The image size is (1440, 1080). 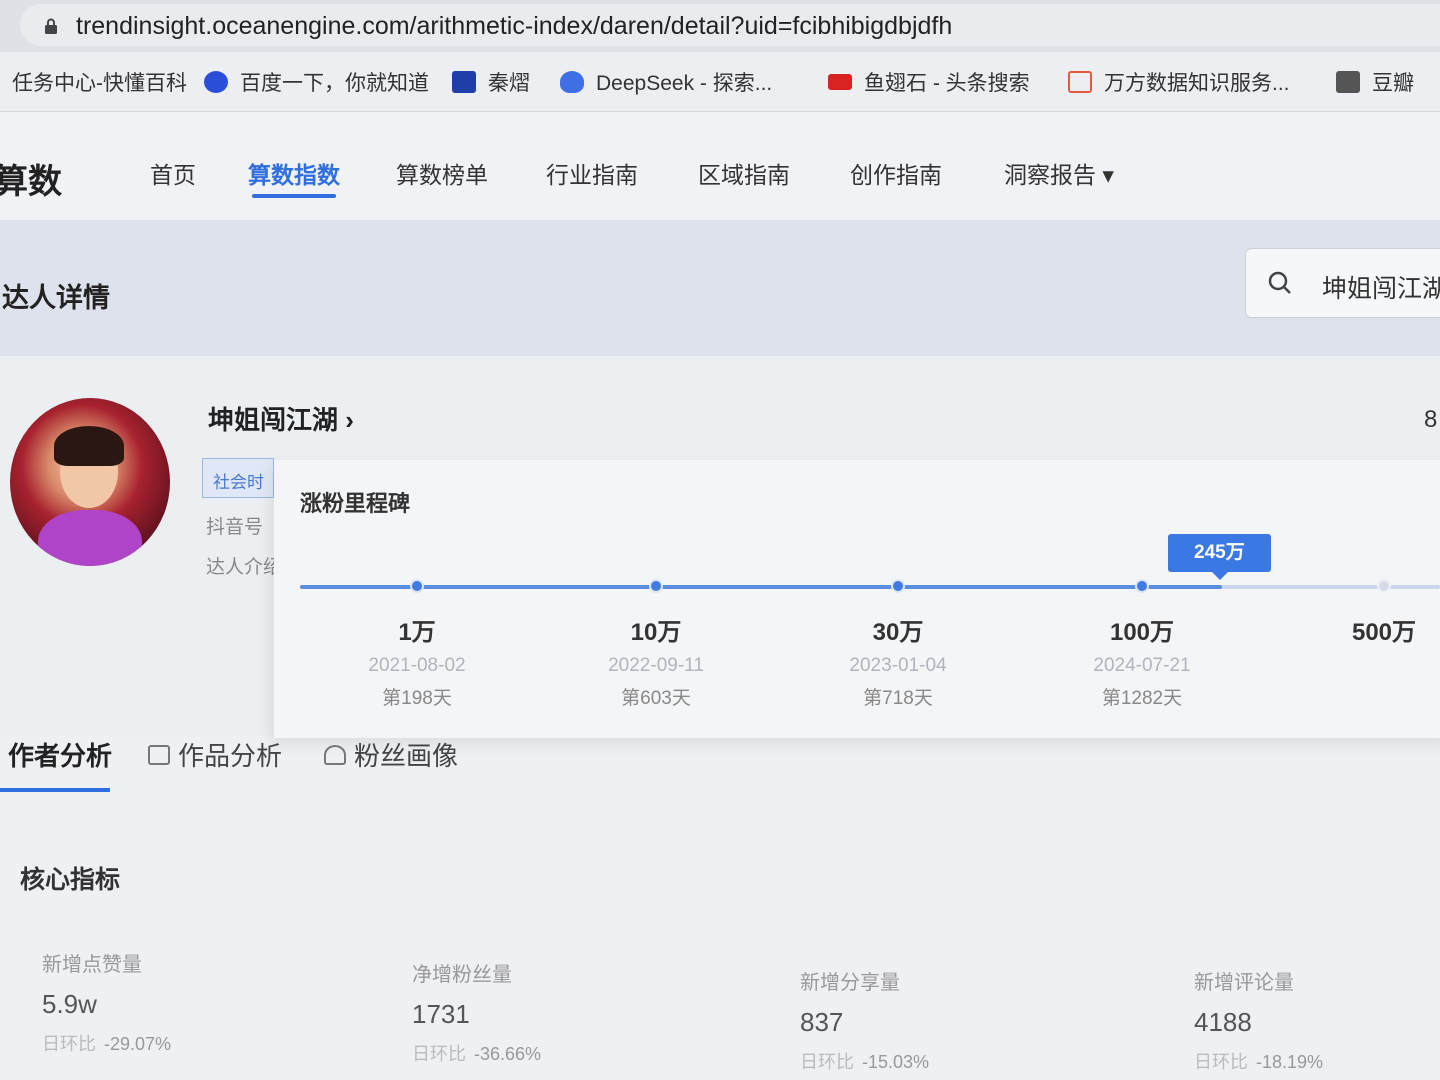 What do you see at coordinates (865, 1062) in the screenshot?
I see `metric-change: 日环比 -15.03%` at bounding box center [865, 1062].